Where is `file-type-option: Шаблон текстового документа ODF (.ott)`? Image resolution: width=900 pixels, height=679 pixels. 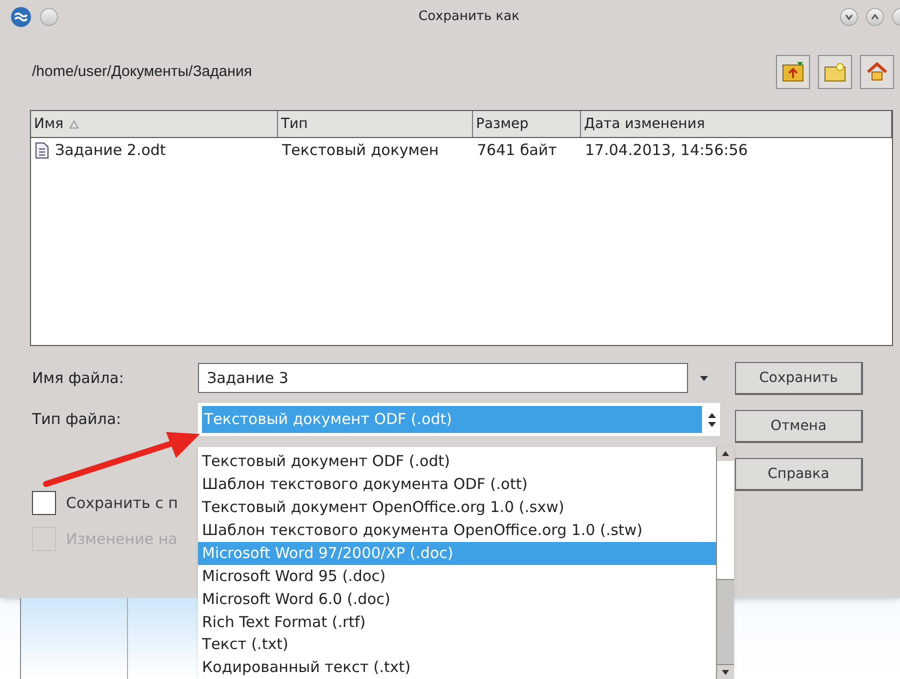 file-type-option: Шаблон текстового документа ODF (.ott) is located at coordinates (457, 484).